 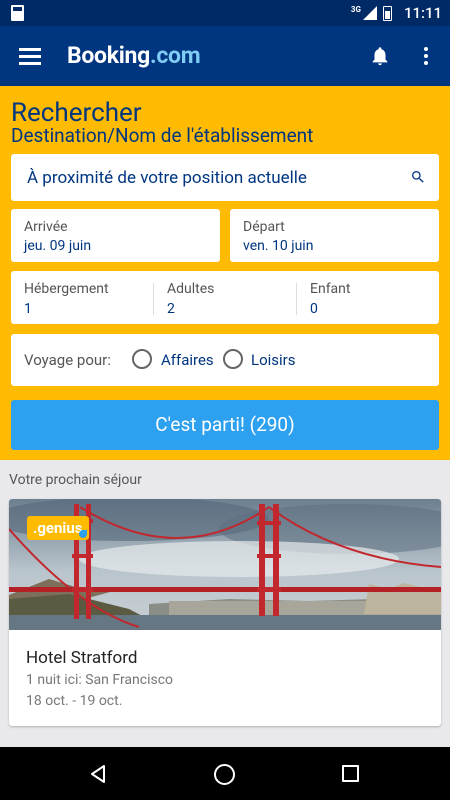 I want to click on radio-label-affaires: Affaires, so click(x=187, y=360).